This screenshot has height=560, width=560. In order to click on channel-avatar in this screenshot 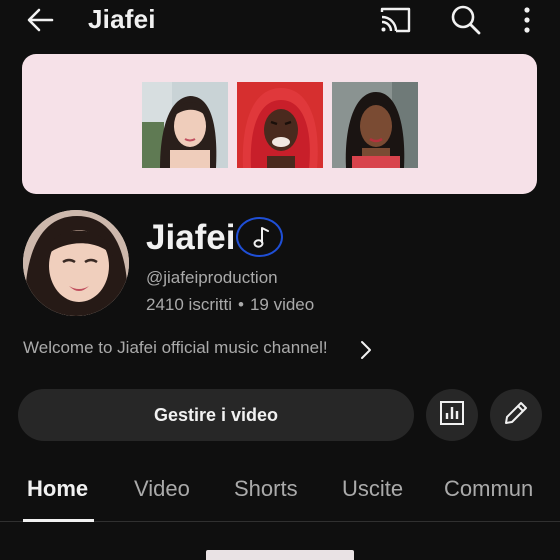, I will do `click(76, 263)`.